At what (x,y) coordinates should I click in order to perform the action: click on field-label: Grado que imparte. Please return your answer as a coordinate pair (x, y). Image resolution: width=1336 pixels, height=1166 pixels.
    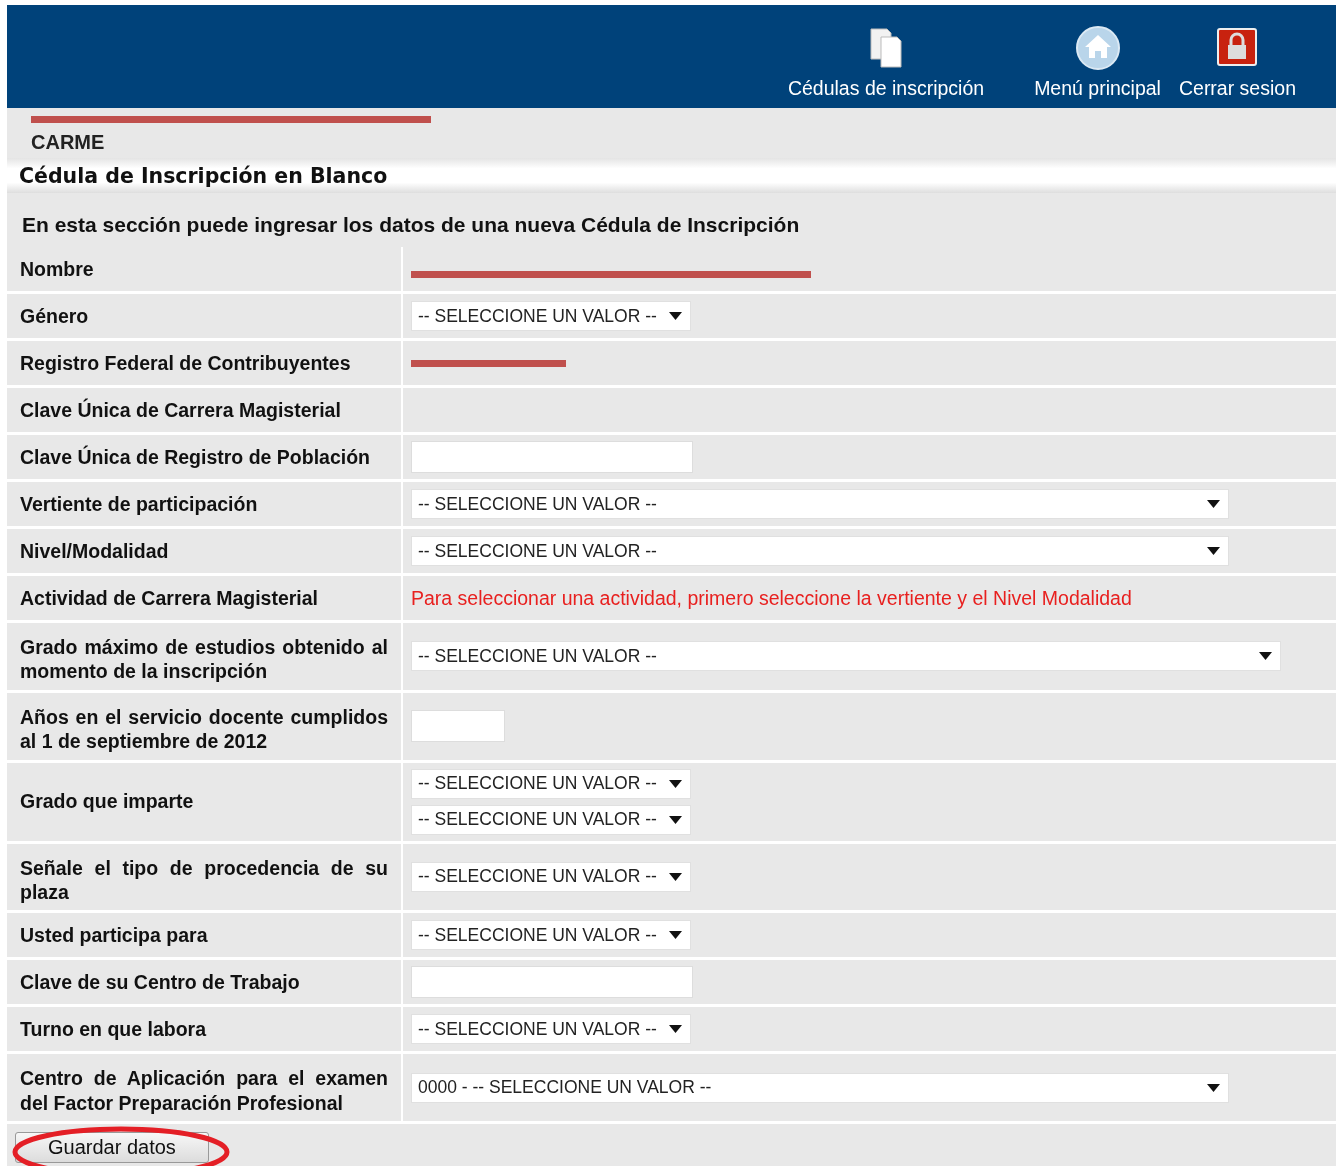
    Looking at the image, I should click on (205, 801).